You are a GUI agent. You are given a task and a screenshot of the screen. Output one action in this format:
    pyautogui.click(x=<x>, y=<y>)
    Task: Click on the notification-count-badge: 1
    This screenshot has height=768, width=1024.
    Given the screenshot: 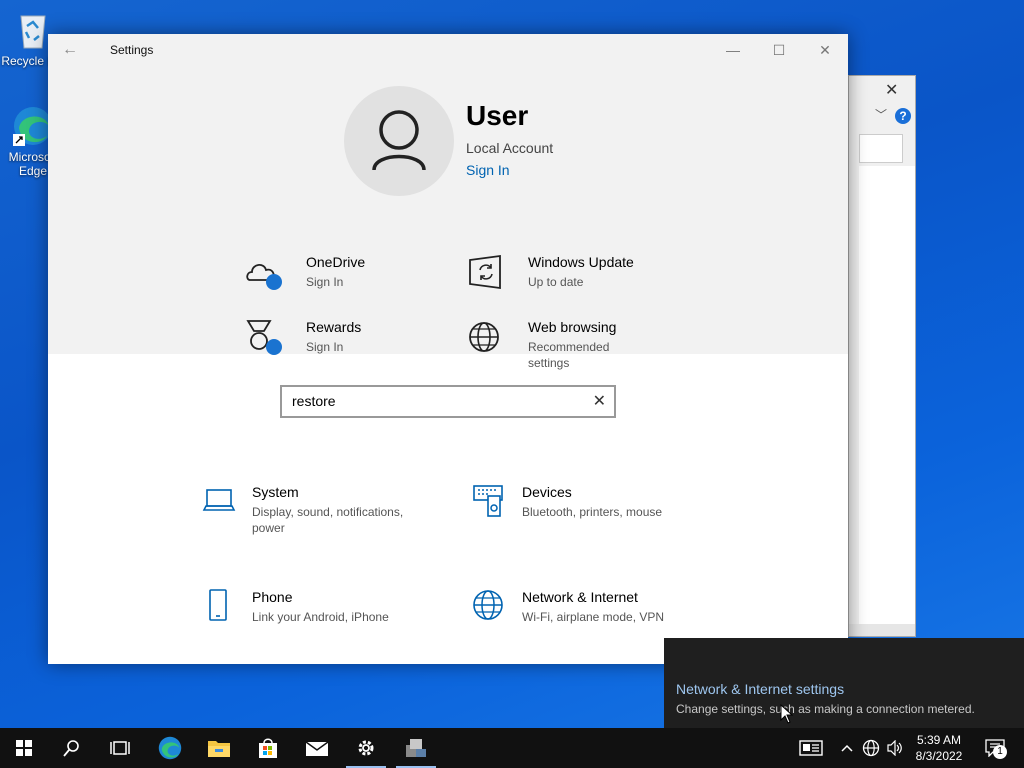 What is the action you would take?
    pyautogui.click(x=1000, y=752)
    